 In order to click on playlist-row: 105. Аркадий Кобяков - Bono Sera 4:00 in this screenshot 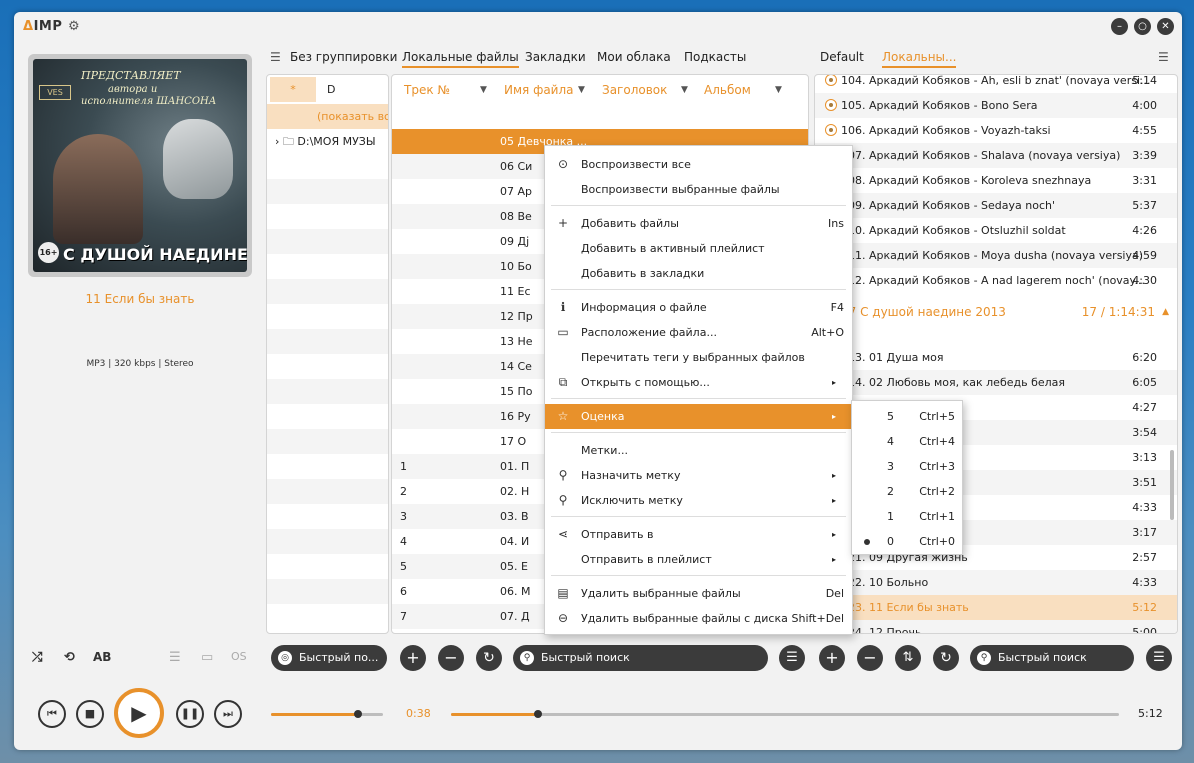, I will do `click(996, 105)`.